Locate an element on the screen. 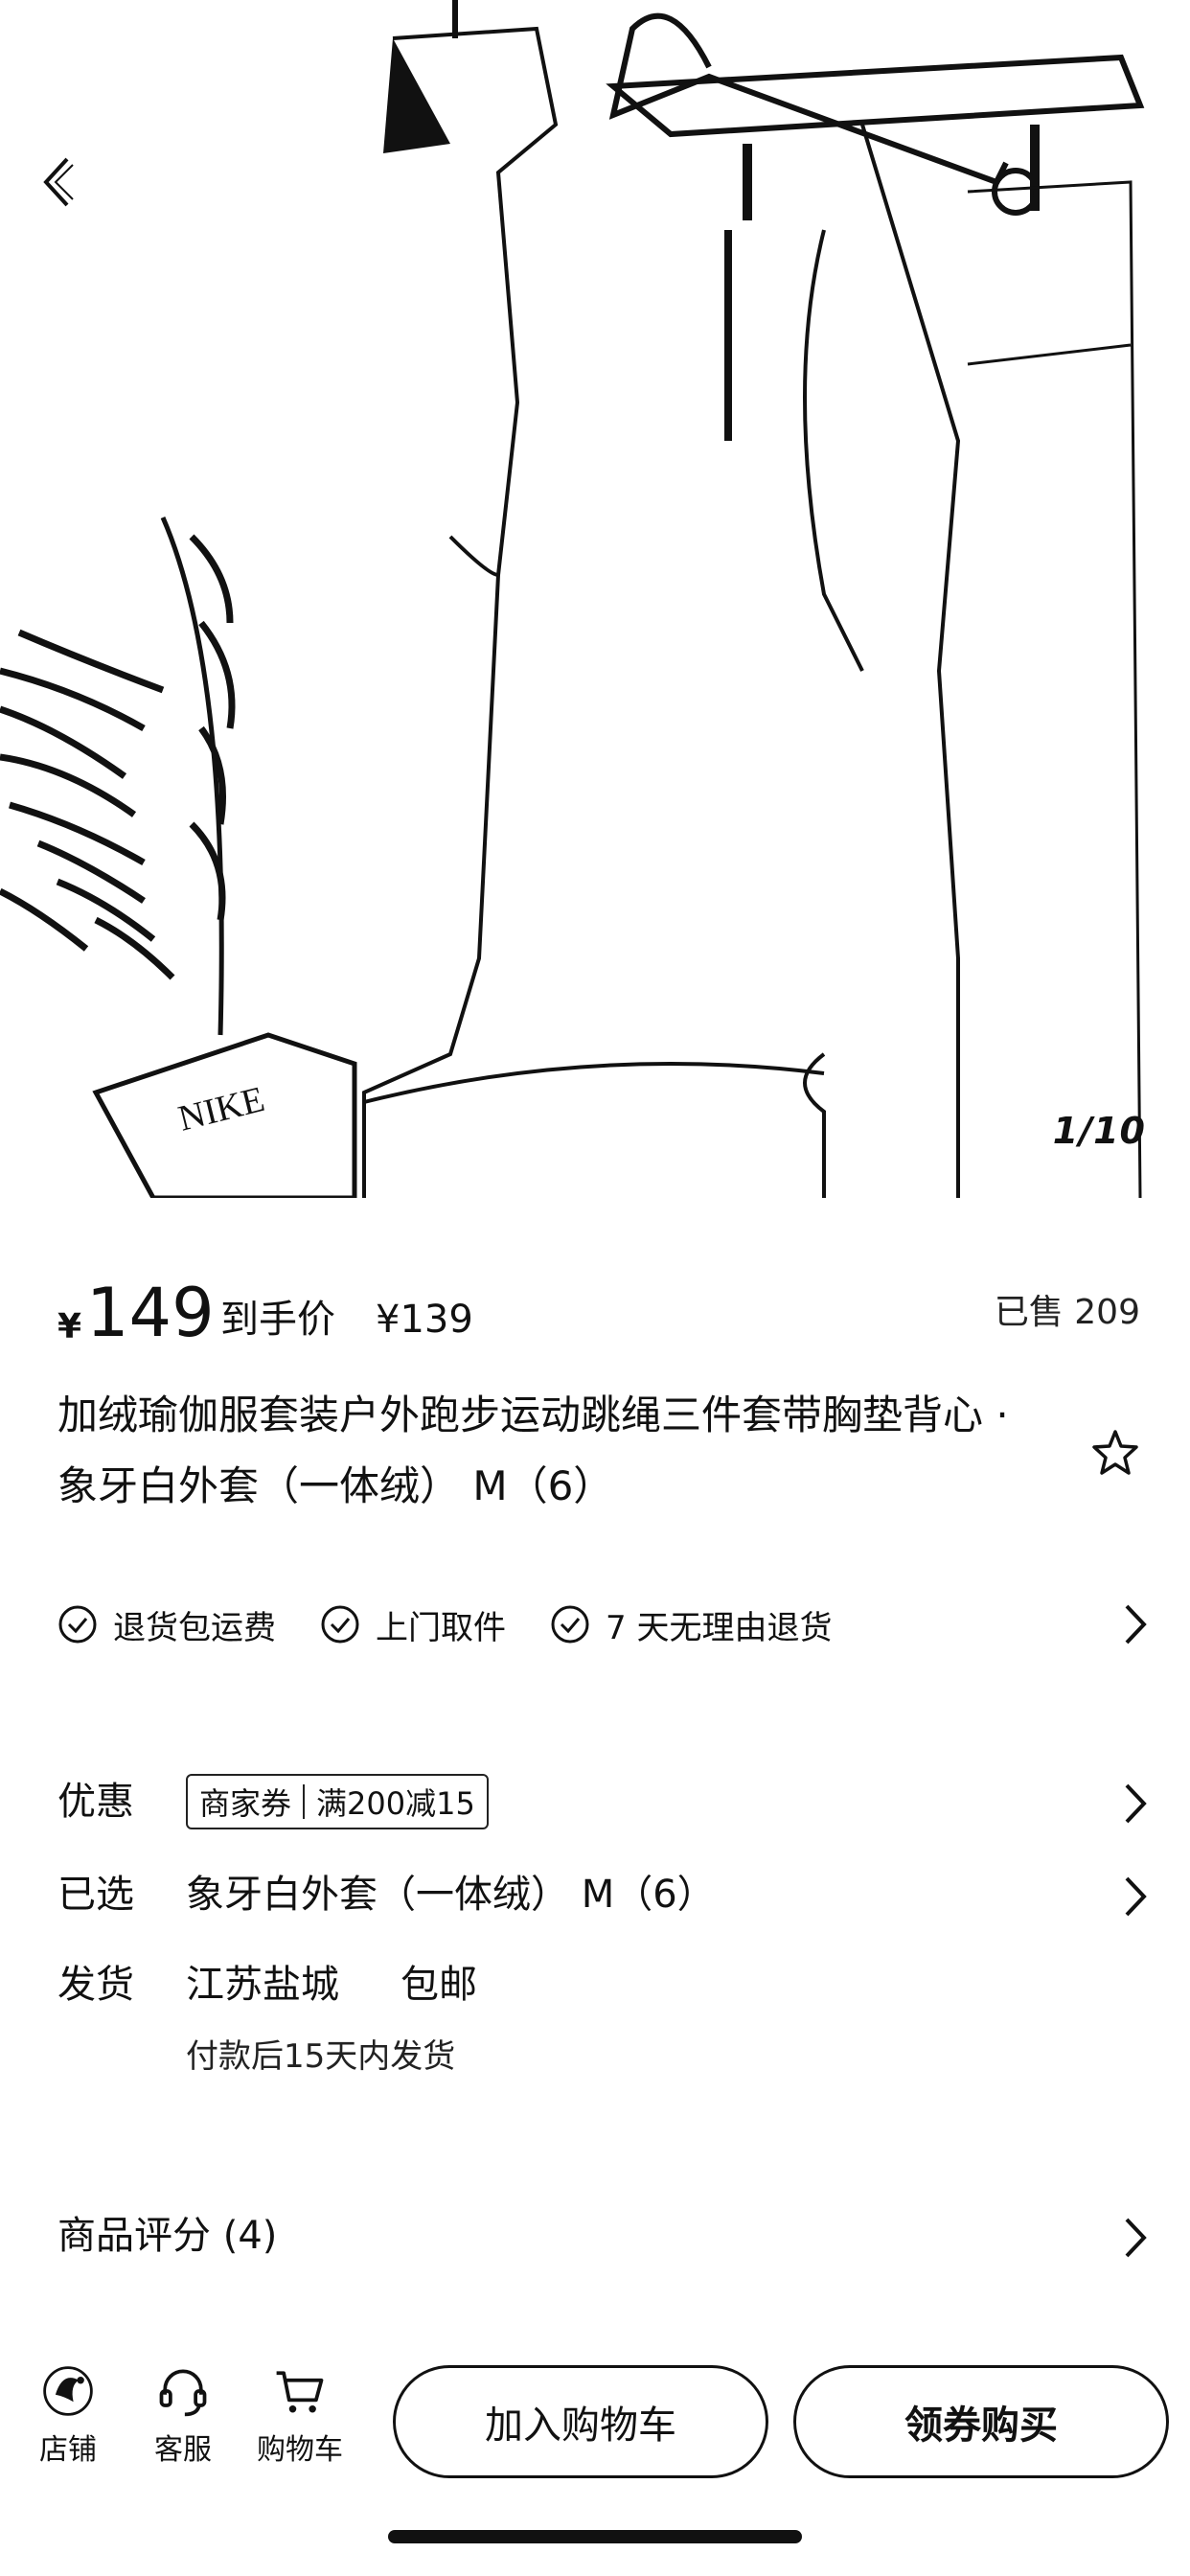 This screenshot has height=2576, width=1190. shop-logo-icon is located at coordinates (68, 2391).